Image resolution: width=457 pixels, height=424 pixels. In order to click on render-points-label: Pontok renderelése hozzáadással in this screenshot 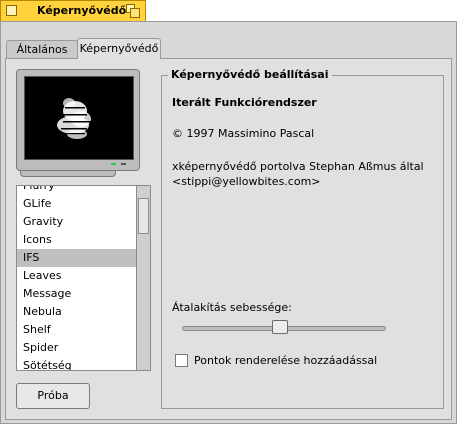, I will do `click(286, 360)`.